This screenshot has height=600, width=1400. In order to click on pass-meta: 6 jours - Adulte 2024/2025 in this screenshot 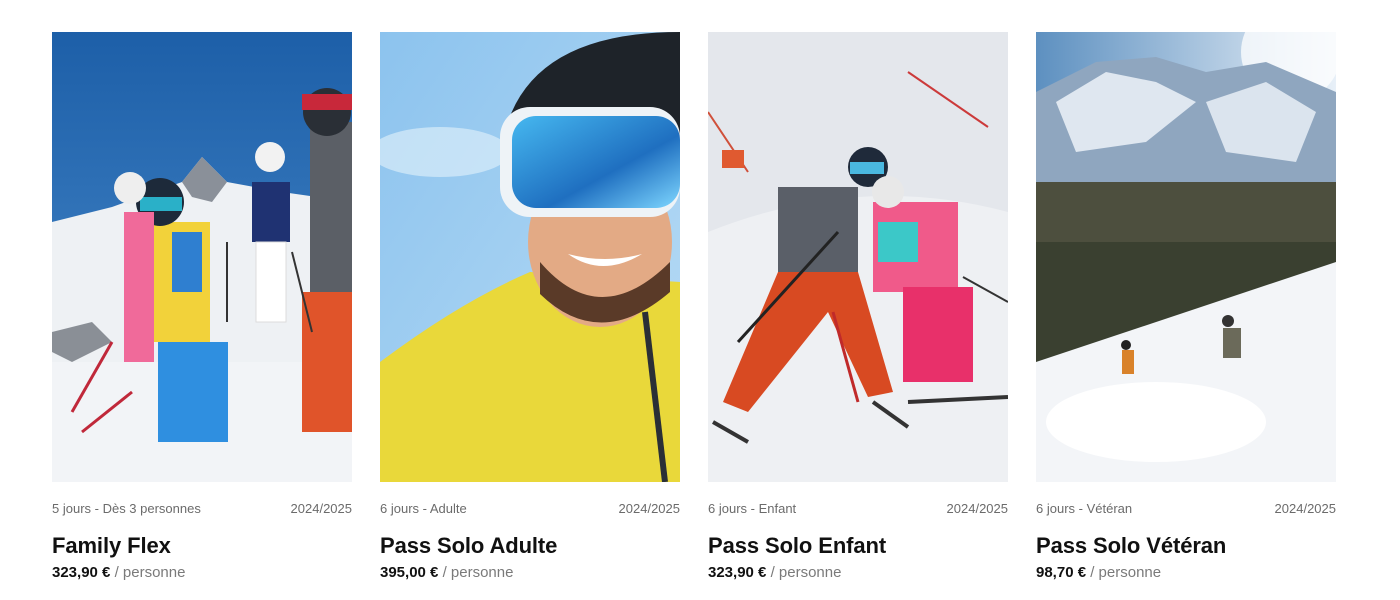, I will do `click(530, 508)`.